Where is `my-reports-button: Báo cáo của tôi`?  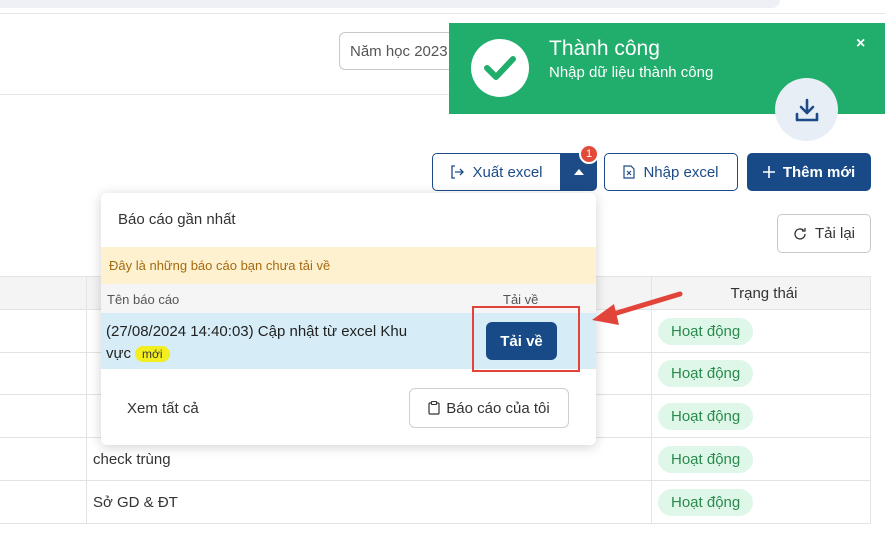
my-reports-button: Báo cáo của tôi is located at coordinates (489, 408).